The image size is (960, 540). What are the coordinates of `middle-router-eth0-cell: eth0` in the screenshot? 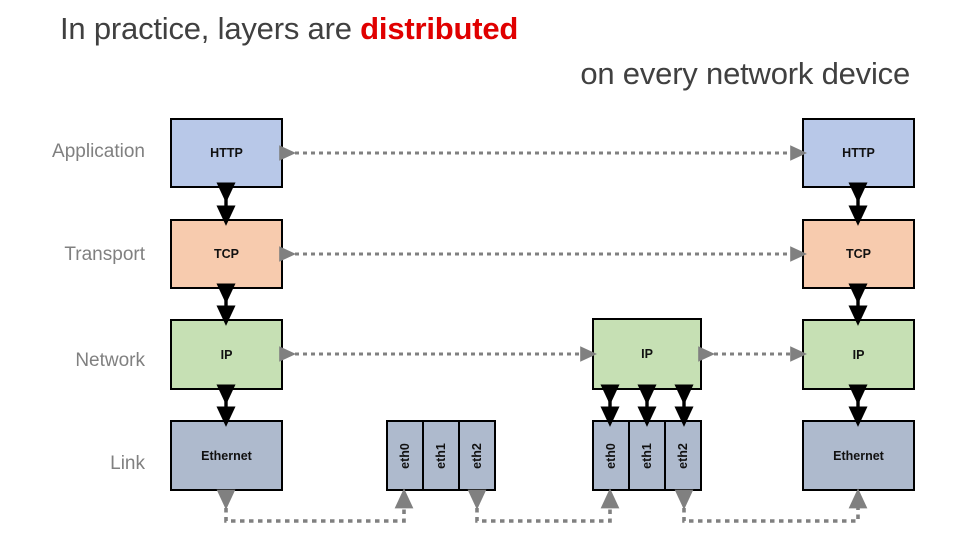 It's located at (611, 455).